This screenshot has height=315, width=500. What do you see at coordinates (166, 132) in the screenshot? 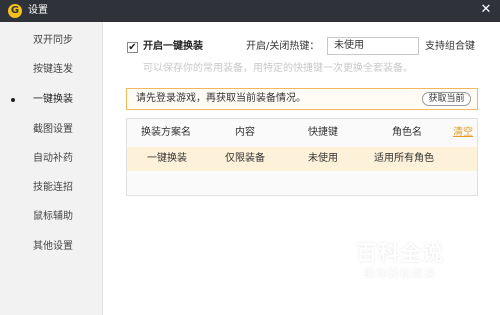
I see `column-header-scheme: 换装方案名` at bounding box center [166, 132].